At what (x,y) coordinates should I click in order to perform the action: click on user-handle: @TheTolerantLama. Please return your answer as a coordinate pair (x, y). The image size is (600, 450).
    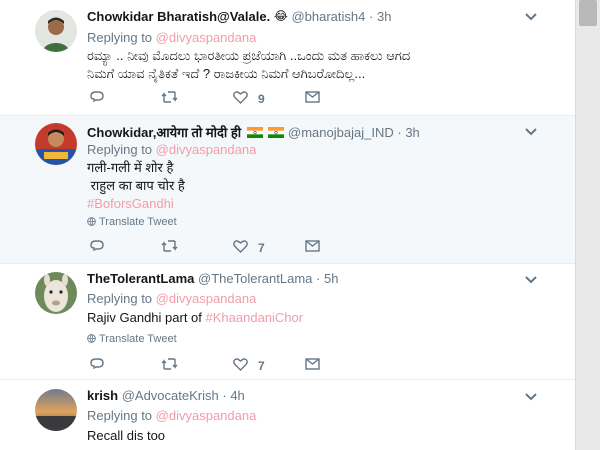
    Looking at the image, I should click on (255, 278).